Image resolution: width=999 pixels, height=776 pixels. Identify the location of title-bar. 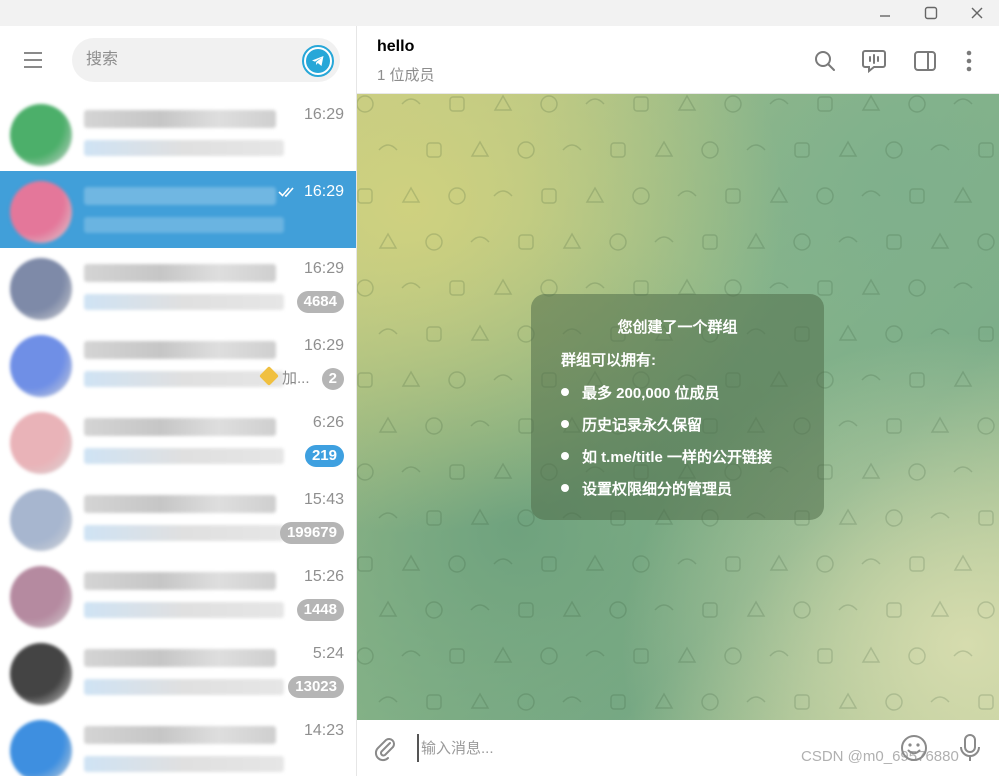
(499, 13).